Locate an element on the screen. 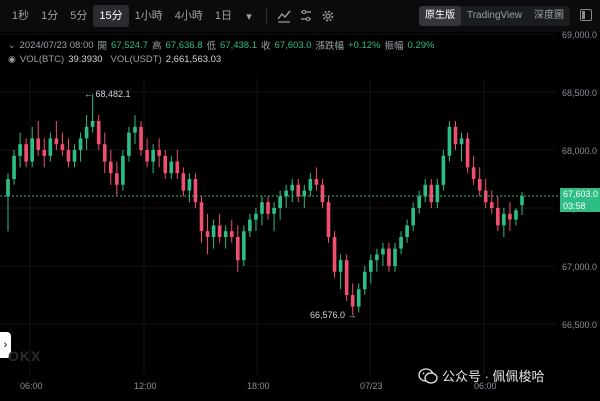 Image resolution: width=600 pixels, height=401 pixels. indicators-icon is located at coordinates (284, 16).